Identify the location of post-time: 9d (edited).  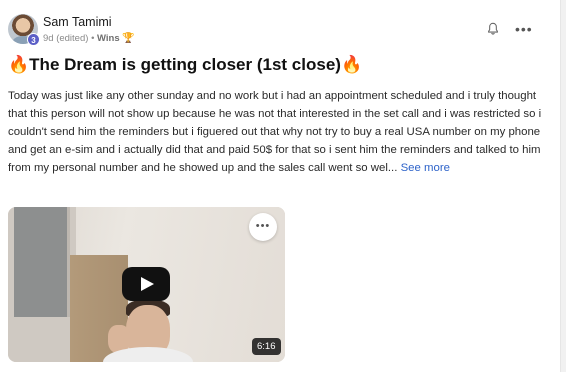
(66, 38).